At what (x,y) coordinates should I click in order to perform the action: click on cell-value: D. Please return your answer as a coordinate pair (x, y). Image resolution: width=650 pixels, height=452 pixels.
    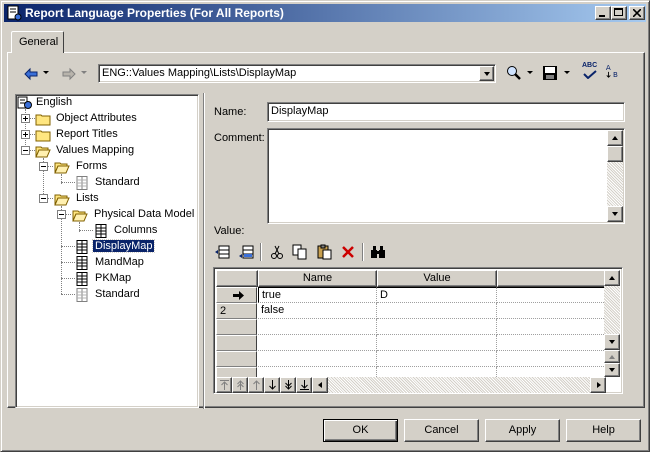
    Looking at the image, I should click on (437, 295).